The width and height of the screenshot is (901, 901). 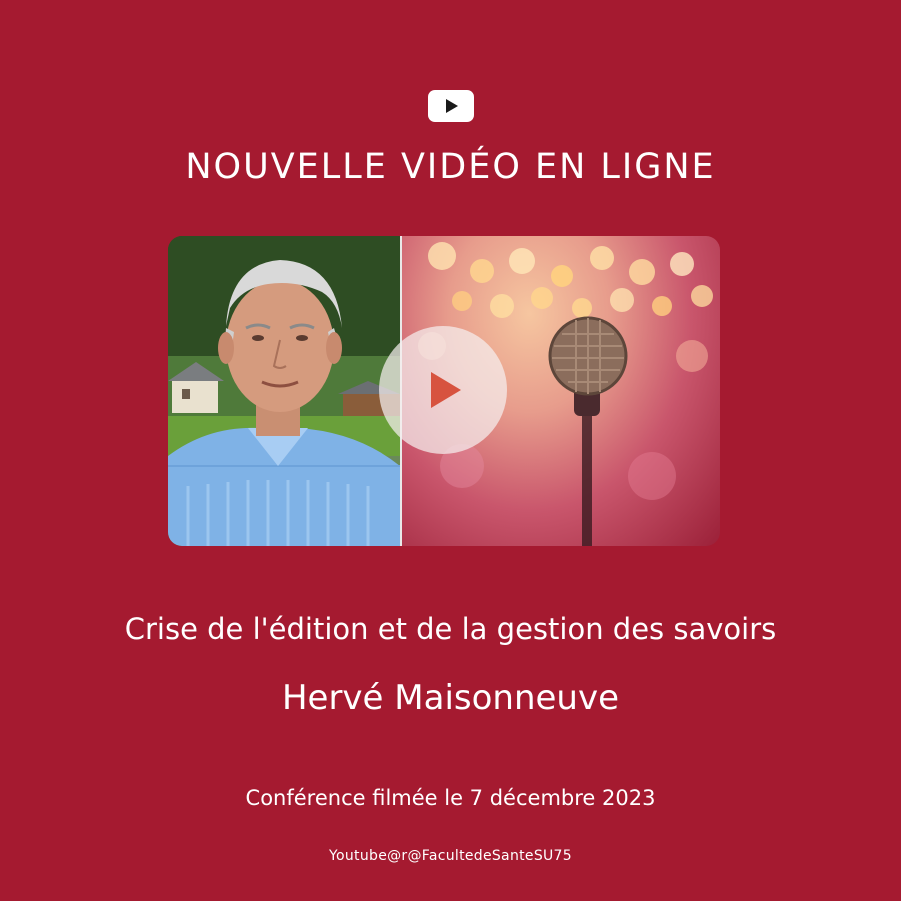 I want to click on youtube-triangle, so click(x=452, y=106).